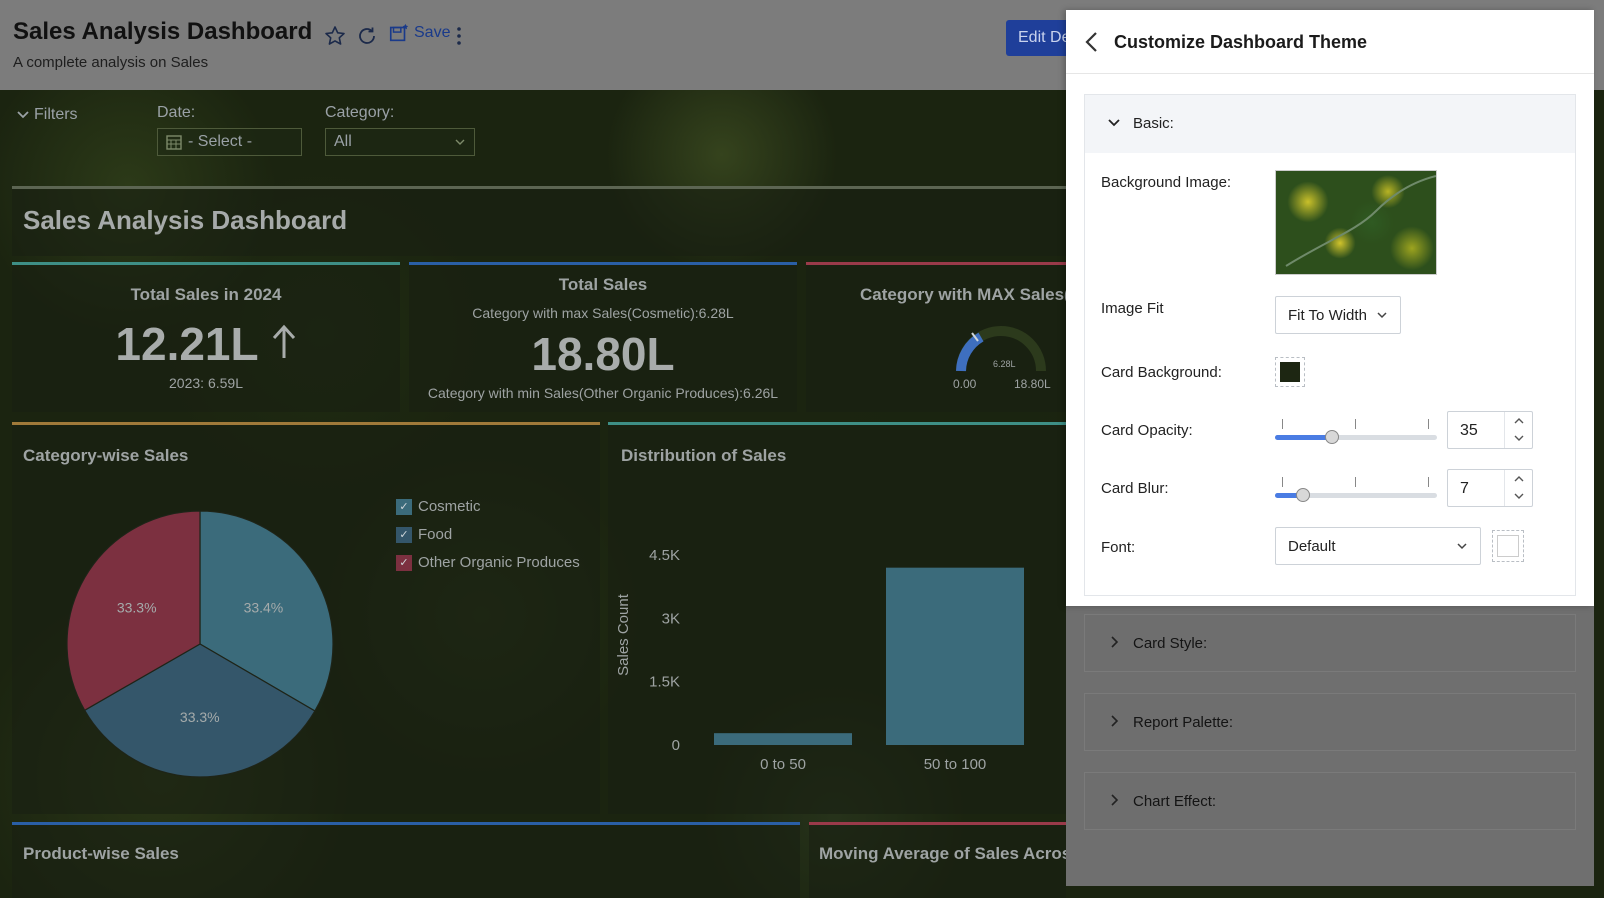 This screenshot has width=1604, height=898. I want to click on panel-title: Customize Dashboard Theme, so click(1241, 42).